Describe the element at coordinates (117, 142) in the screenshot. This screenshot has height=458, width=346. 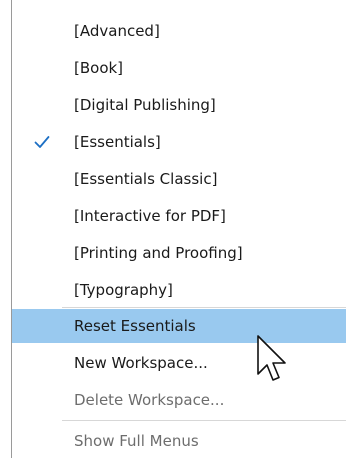
I see `menu-item-label: [Essentials]` at that location.